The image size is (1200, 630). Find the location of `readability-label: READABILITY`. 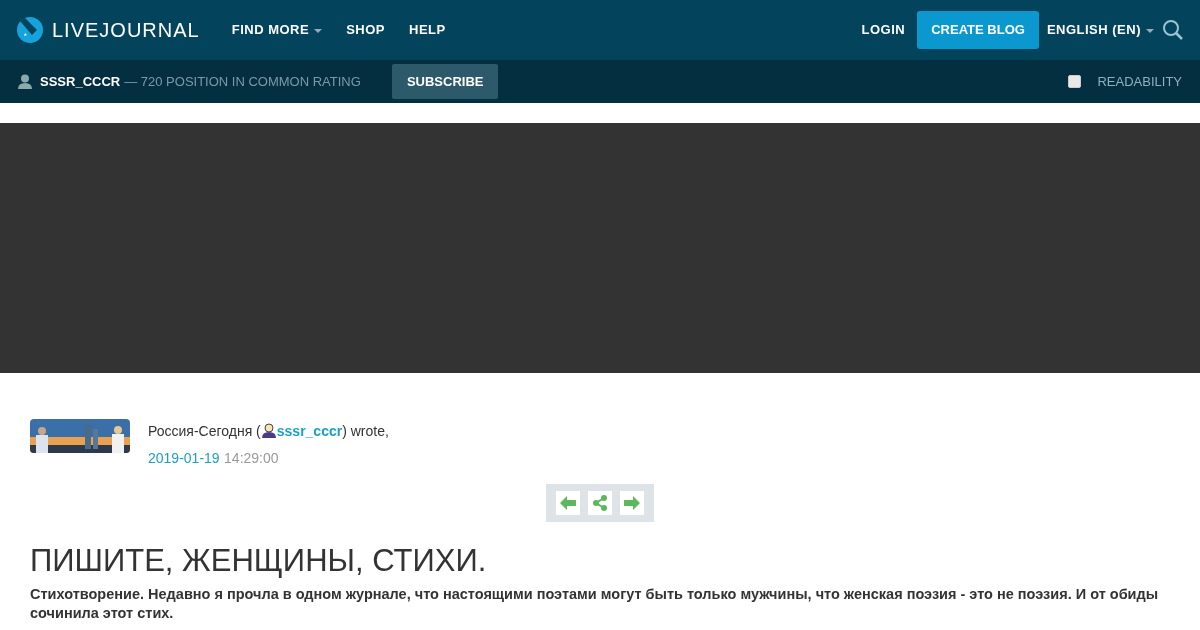

readability-label: READABILITY is located at coordinates (1139, 81).